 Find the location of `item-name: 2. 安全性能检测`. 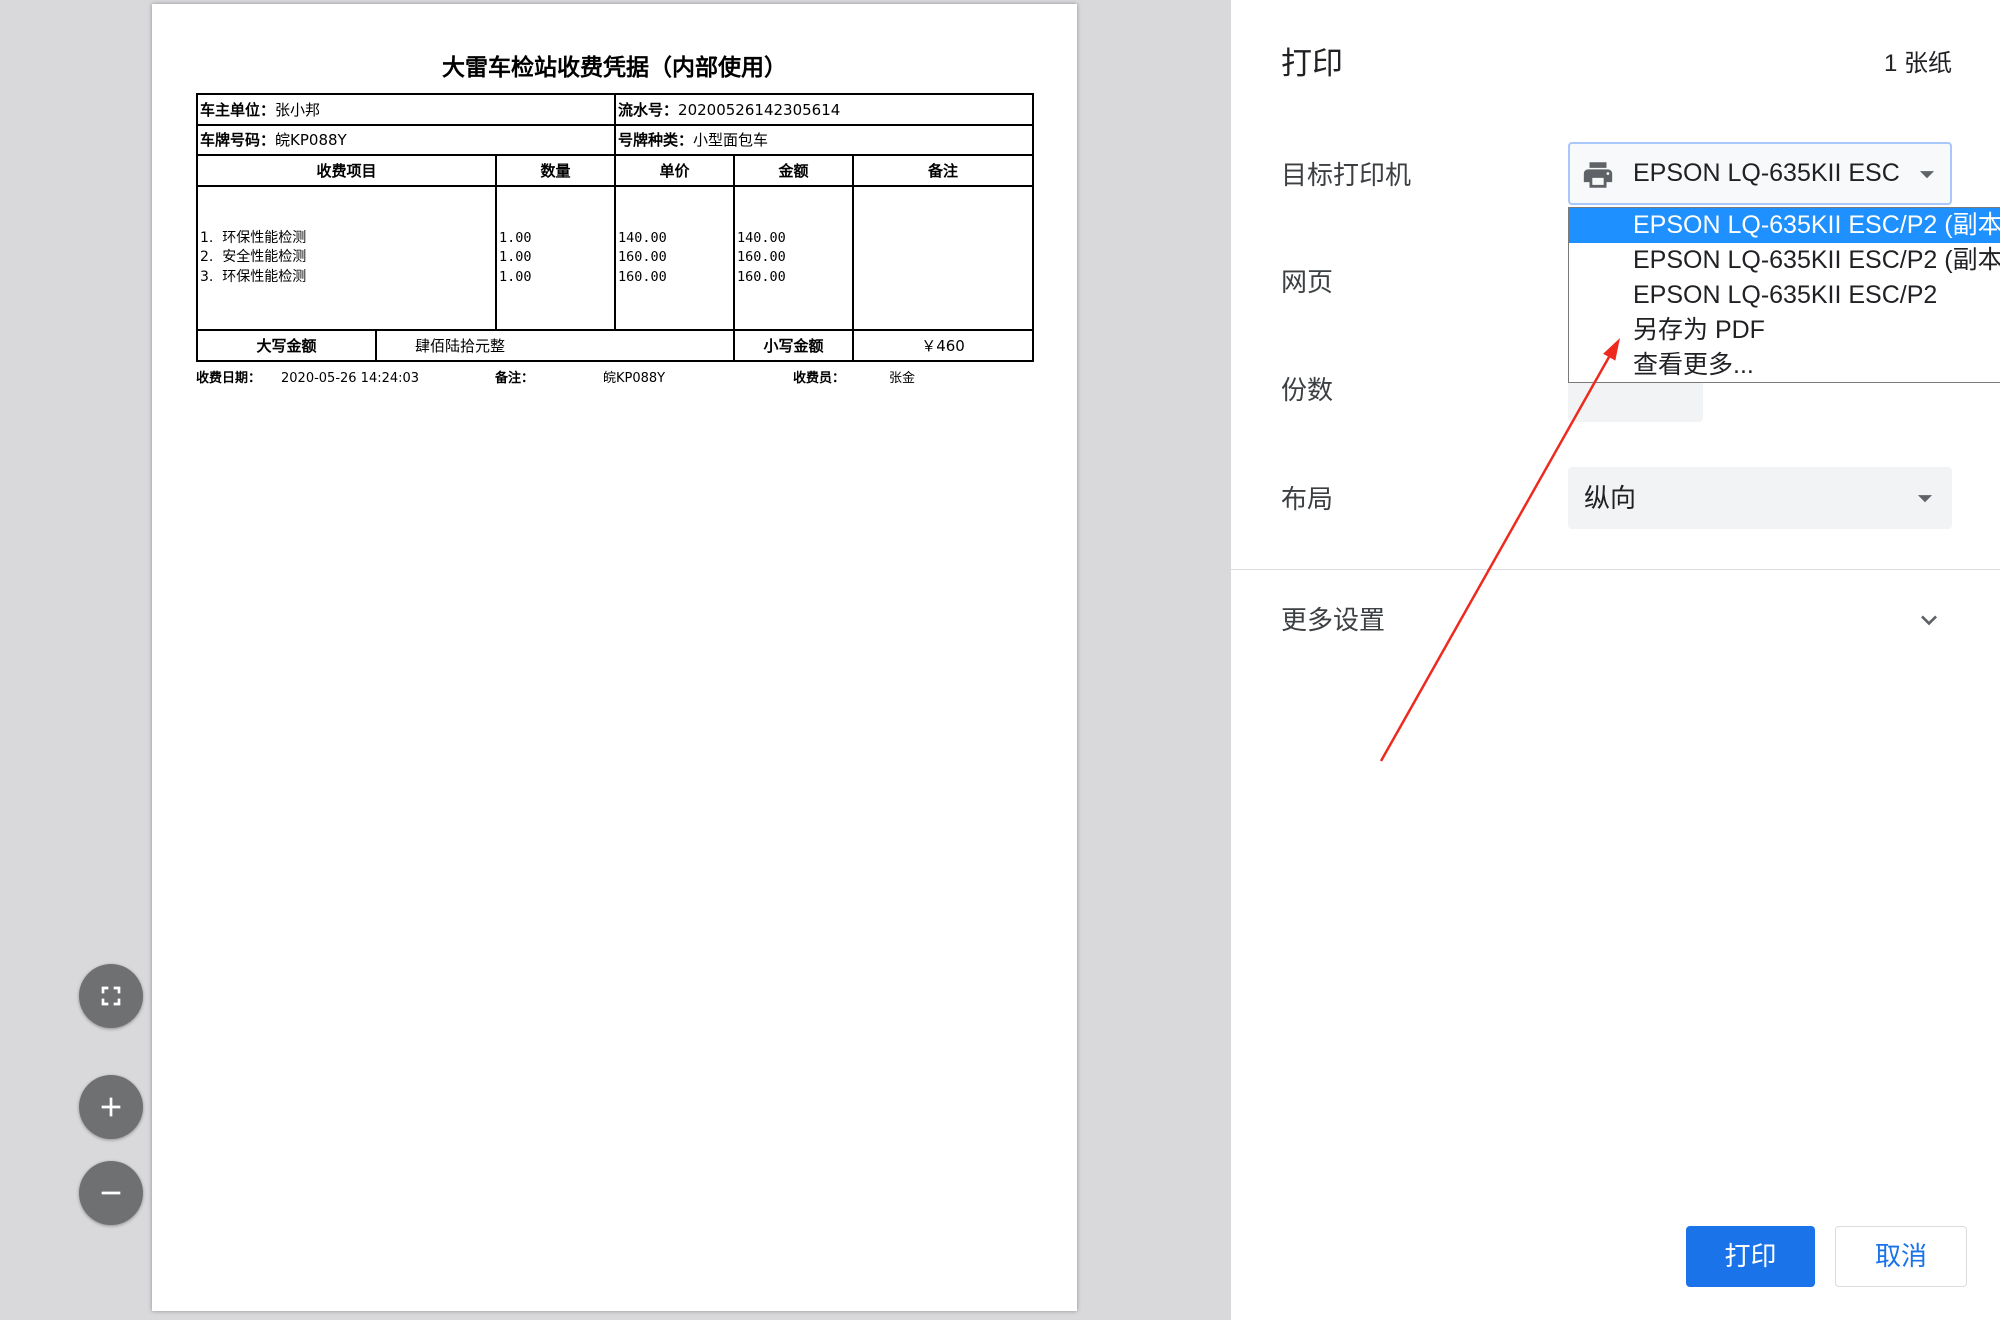

item-name: 2. 安全性能检测 is located at coordinates (253, 257).